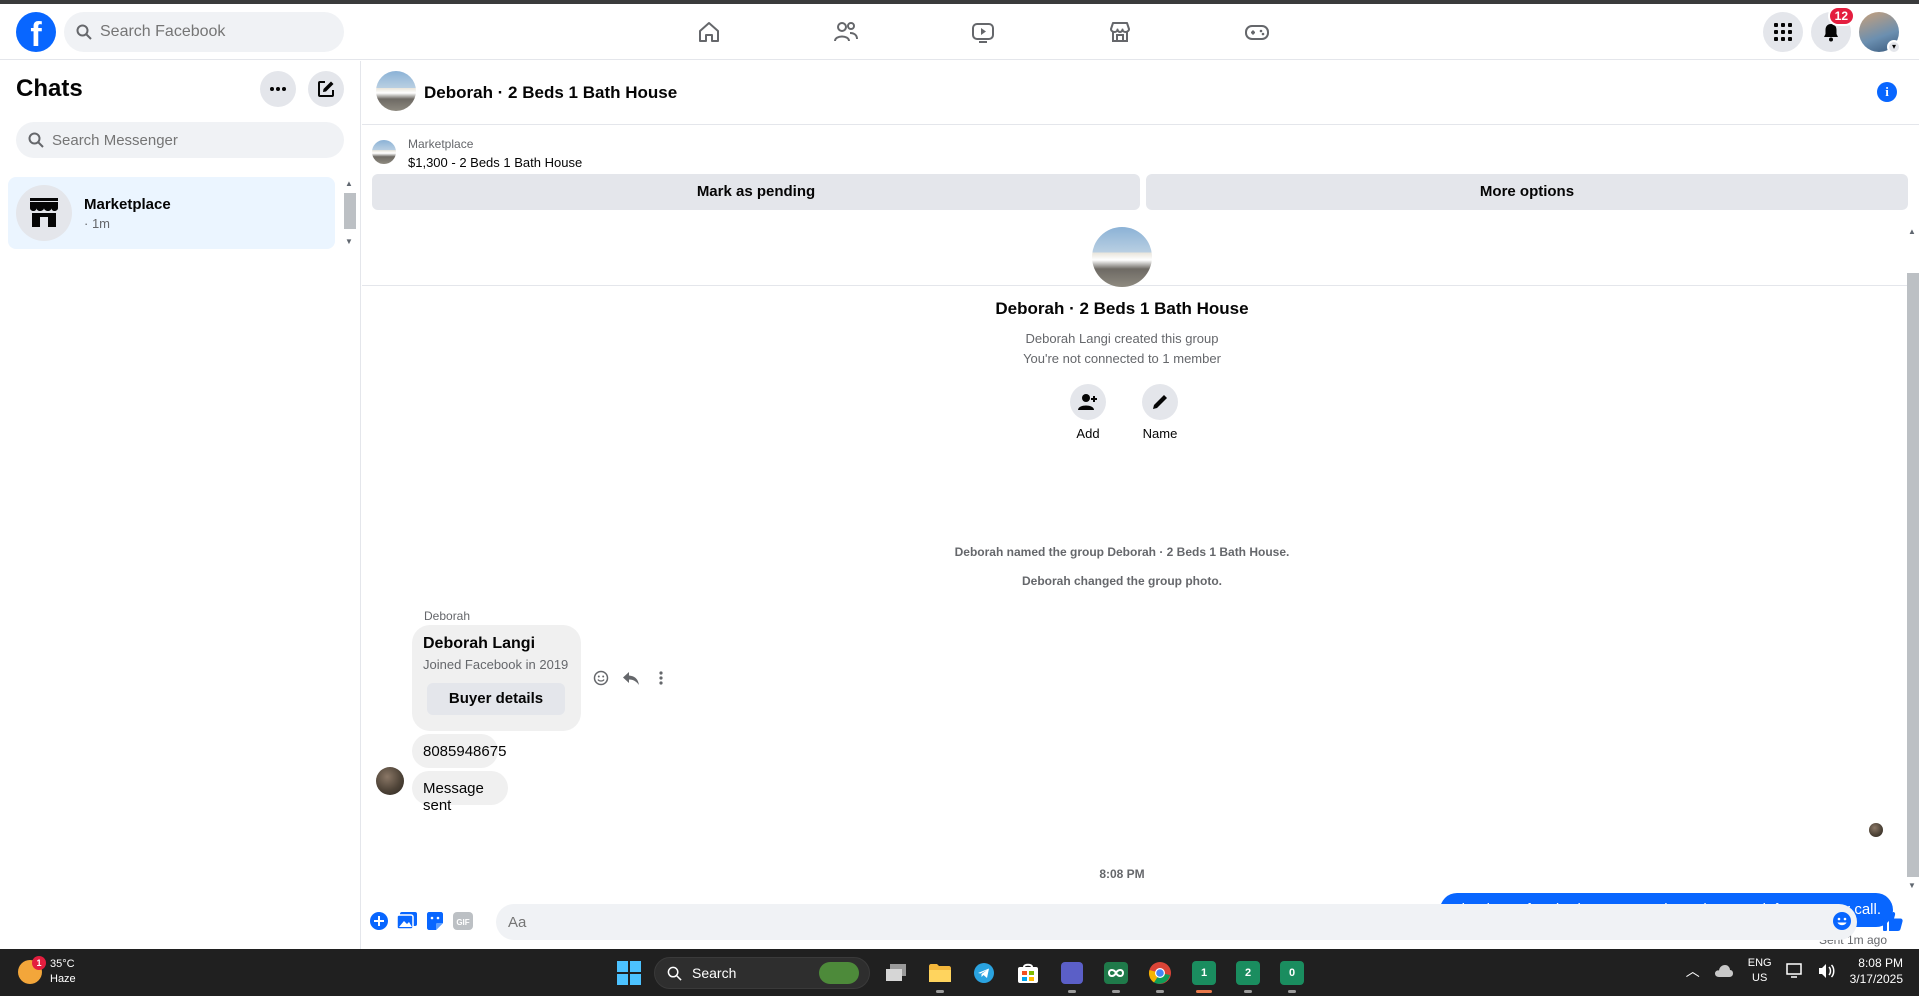 Image resolution: width=1919 pixels, height=996 pixels. Describe the element at coordinates (192, 140) in the screenshot. I see `messenger-search-input` at that location.